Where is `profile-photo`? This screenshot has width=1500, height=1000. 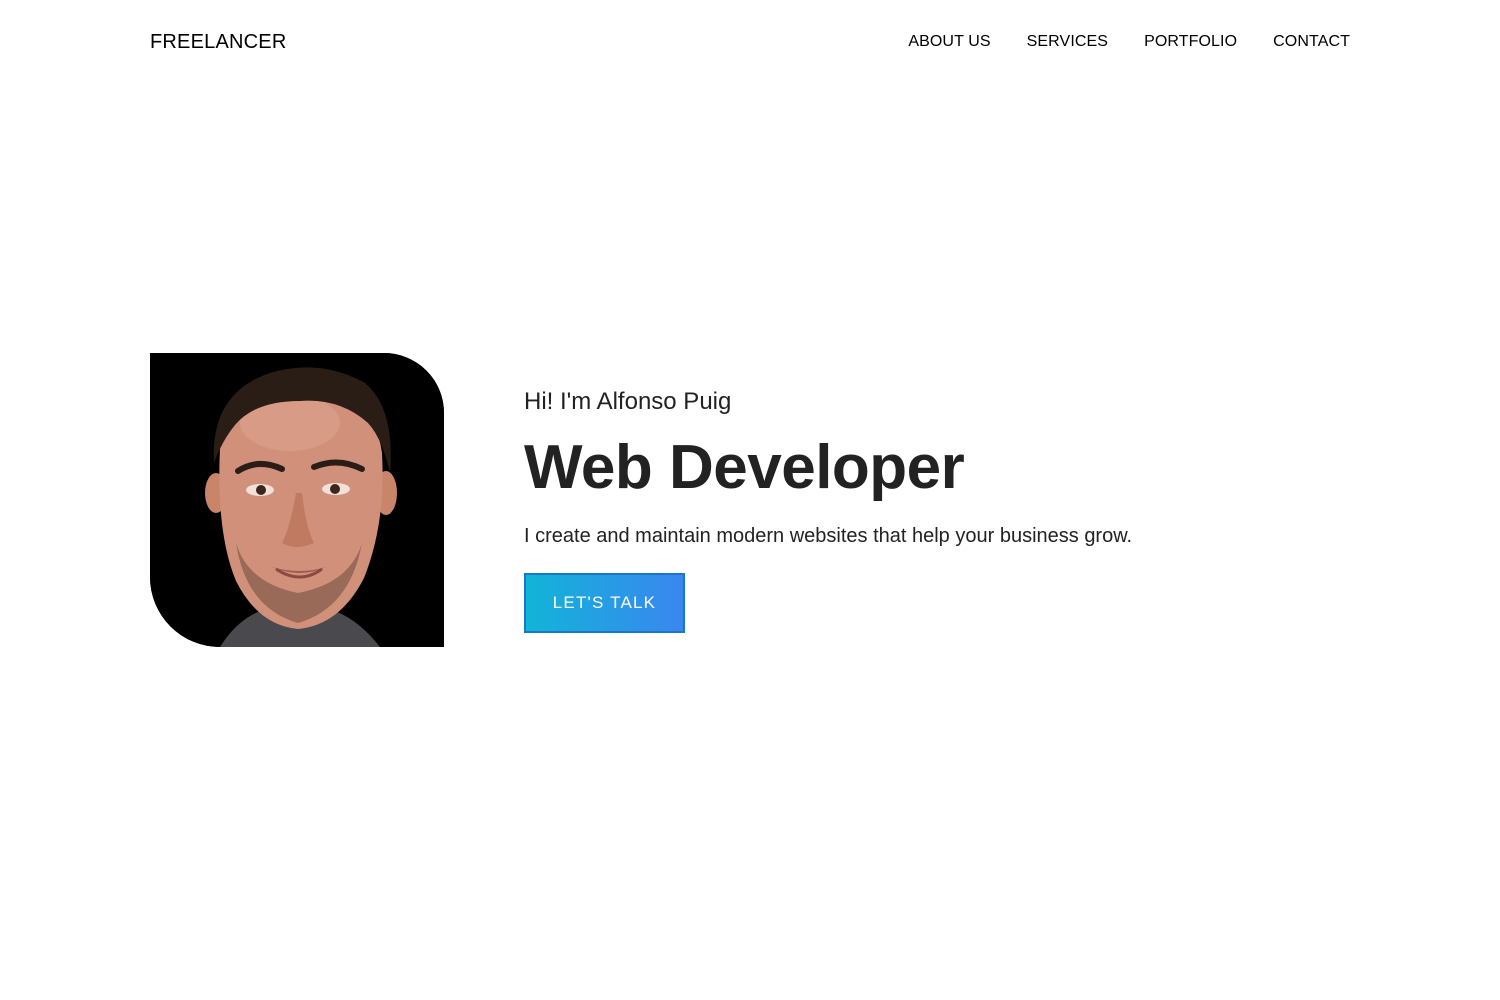 profile-photo is located at coordinates (297, 500).